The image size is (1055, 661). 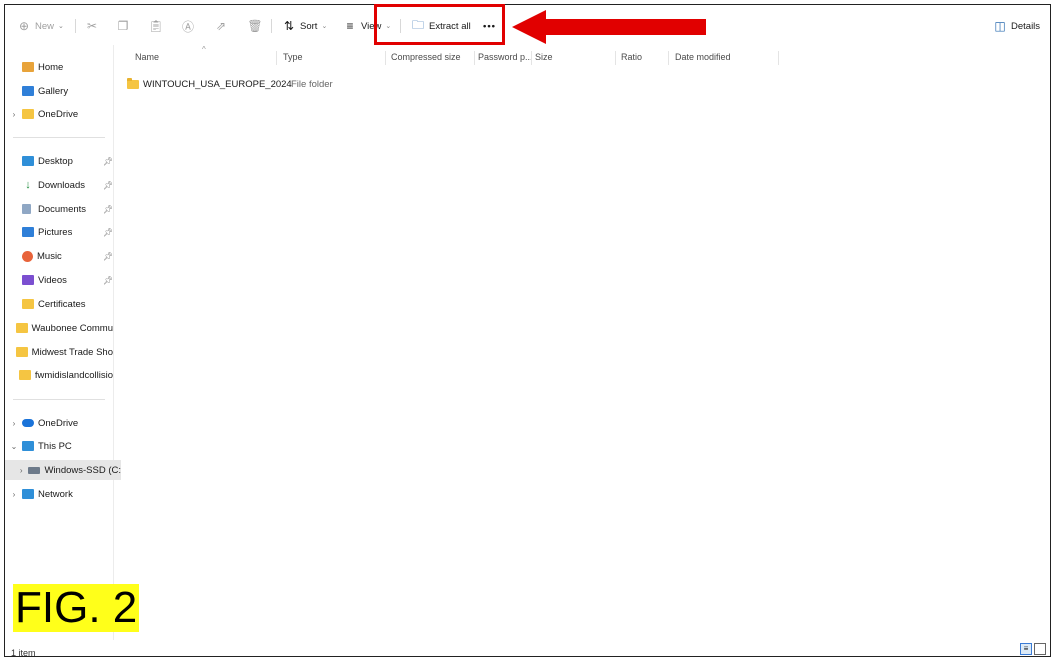 I want to click on column-header-ratio: Ratio, so click(x=631, y=57).